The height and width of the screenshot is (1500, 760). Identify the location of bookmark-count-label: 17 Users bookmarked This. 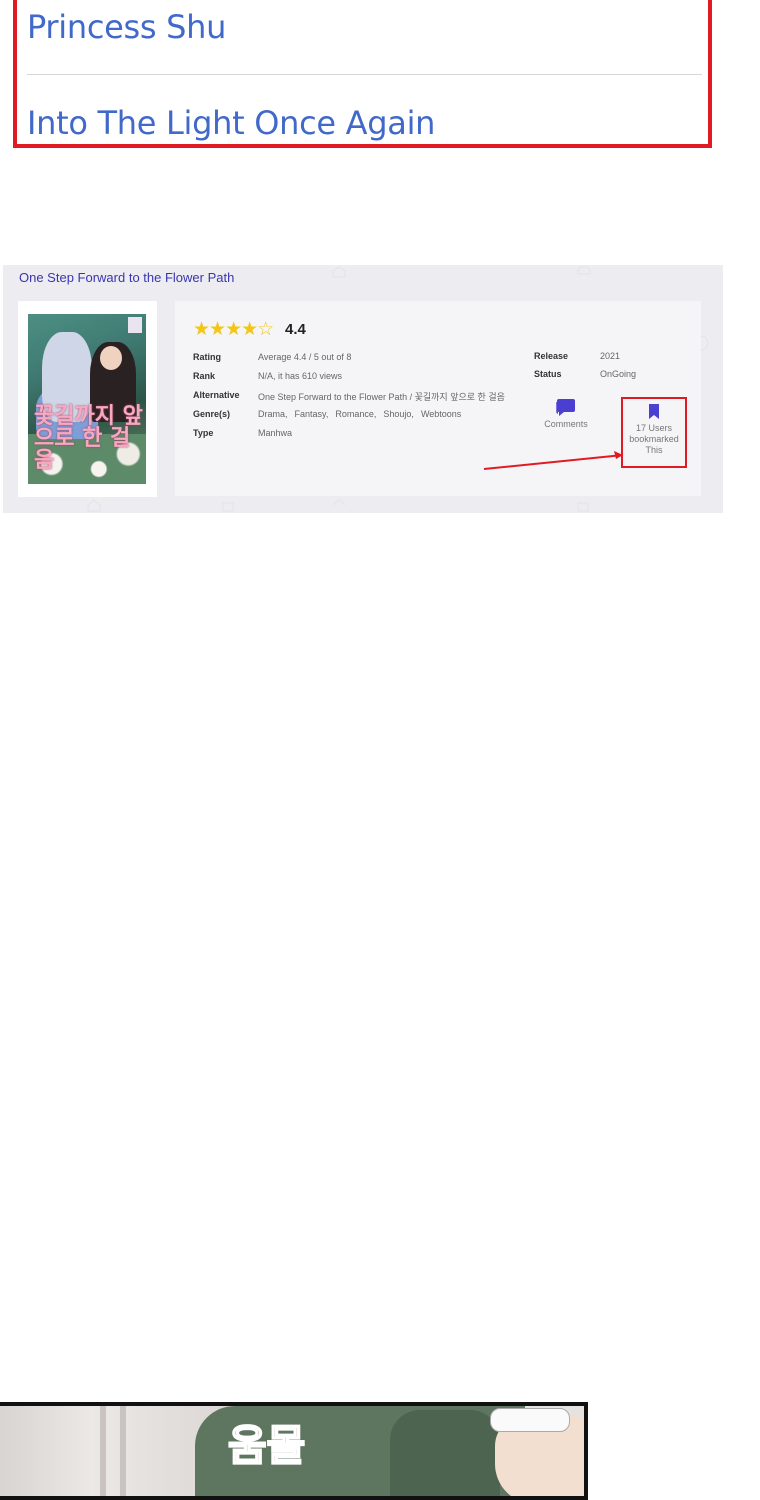
(654, 439).